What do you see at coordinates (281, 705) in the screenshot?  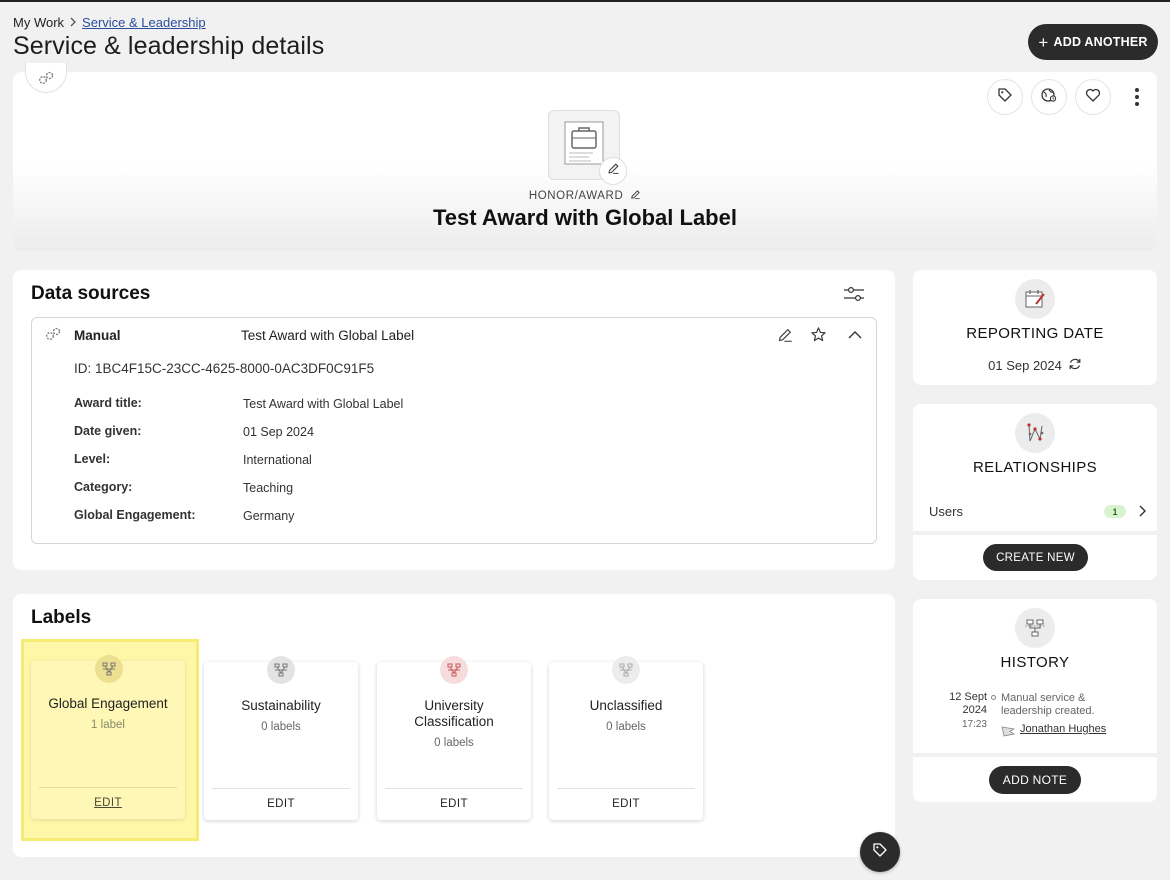 I see `label-card-name: Sustainability` at bounding box center [281, 705].